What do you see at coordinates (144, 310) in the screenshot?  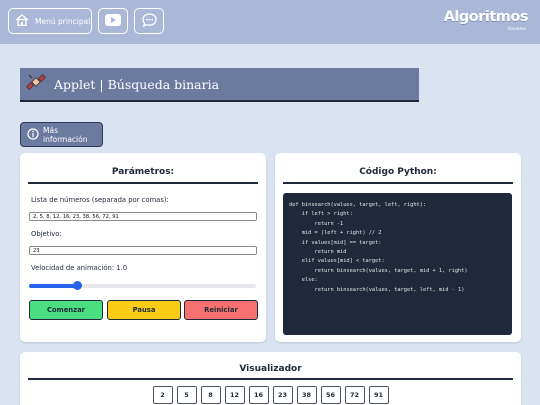 I see `pause-button: Pausa` at bounding box center [144, 310].